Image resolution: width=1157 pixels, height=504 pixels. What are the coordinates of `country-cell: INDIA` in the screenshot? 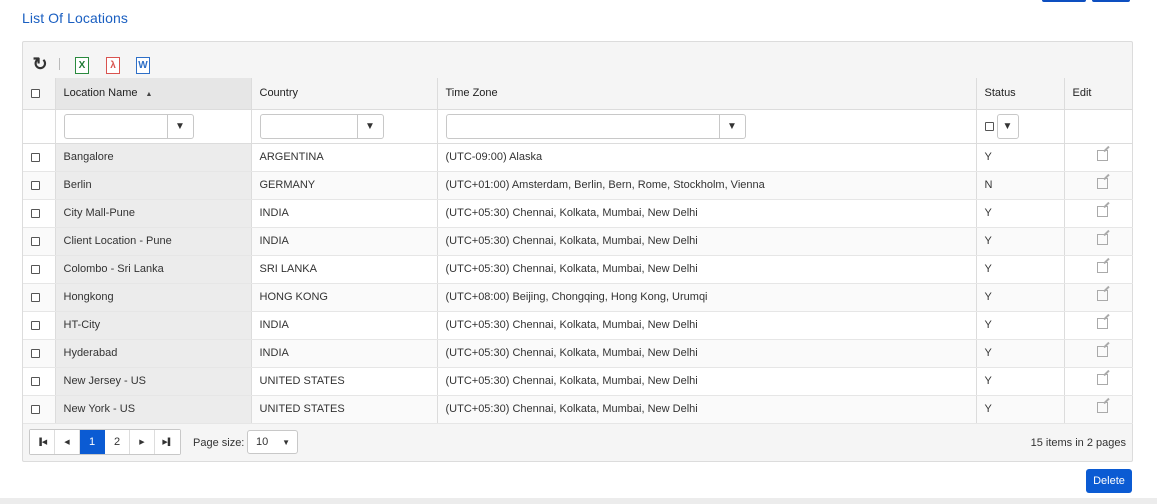 It's located at (344, 213).